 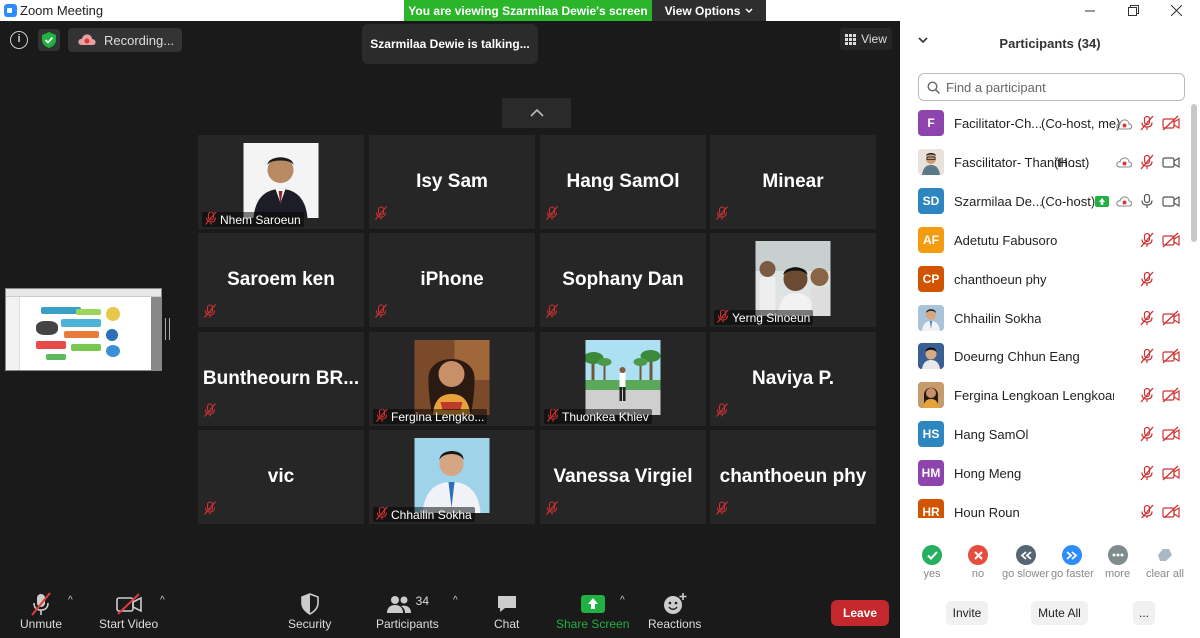 I want to click on participant-row: HS Hang SamOl, so click(x=1045, y=434).